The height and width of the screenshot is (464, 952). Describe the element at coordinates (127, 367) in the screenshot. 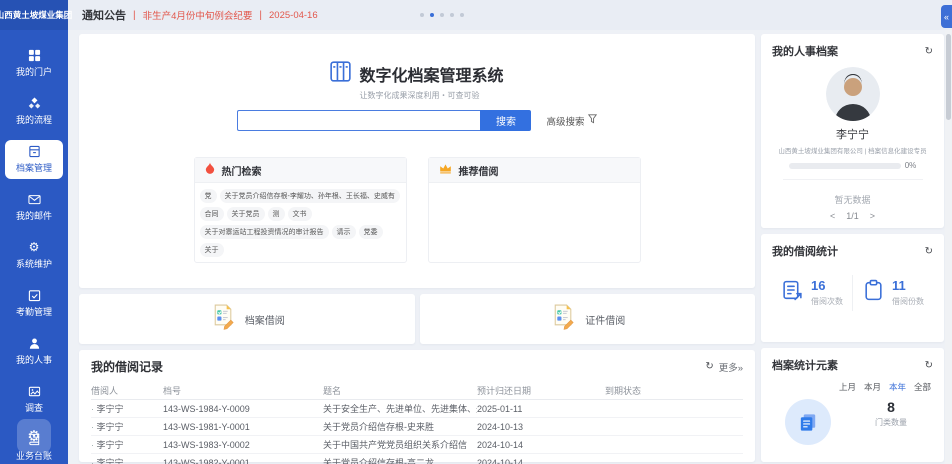

I see `borrow-records-title: 我的借阅记录` at that location.